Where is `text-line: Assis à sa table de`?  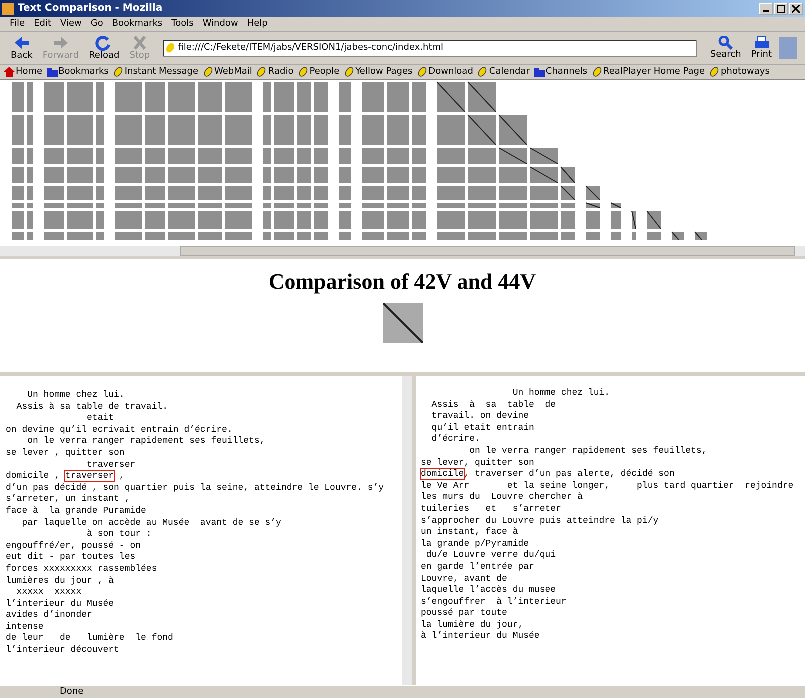 text-line: Assis à sa table de is located at coordinates (494, 406).